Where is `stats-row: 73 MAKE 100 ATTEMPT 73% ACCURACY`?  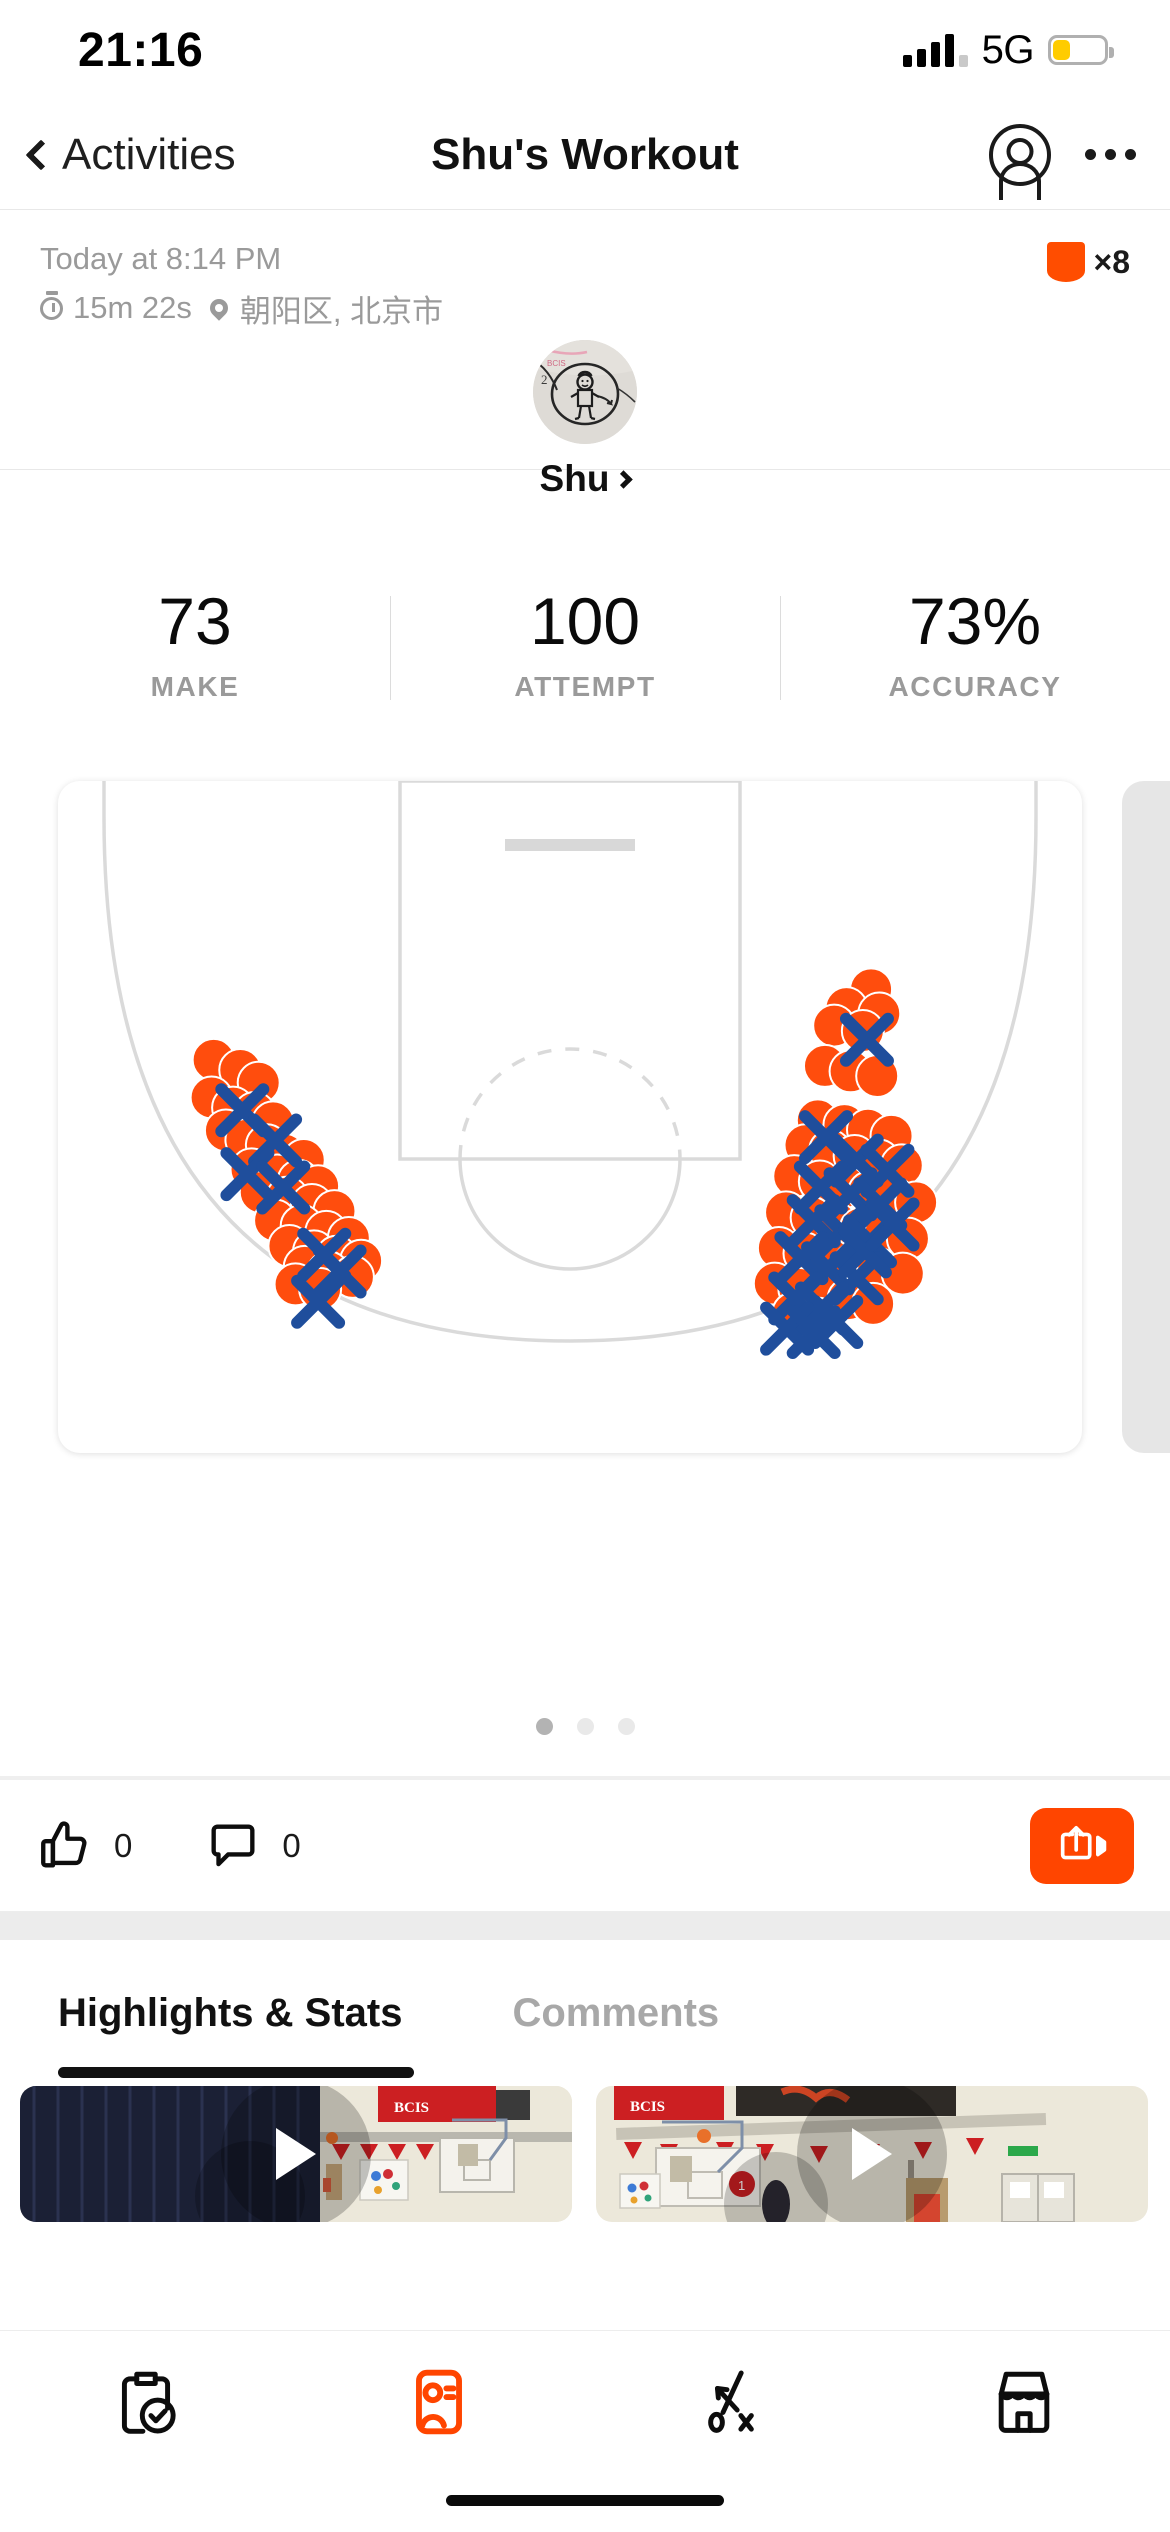
stats-row: 73 MAKE 100 ATTEMPT 73% ACCURACY is located at coordinates (585, 645).